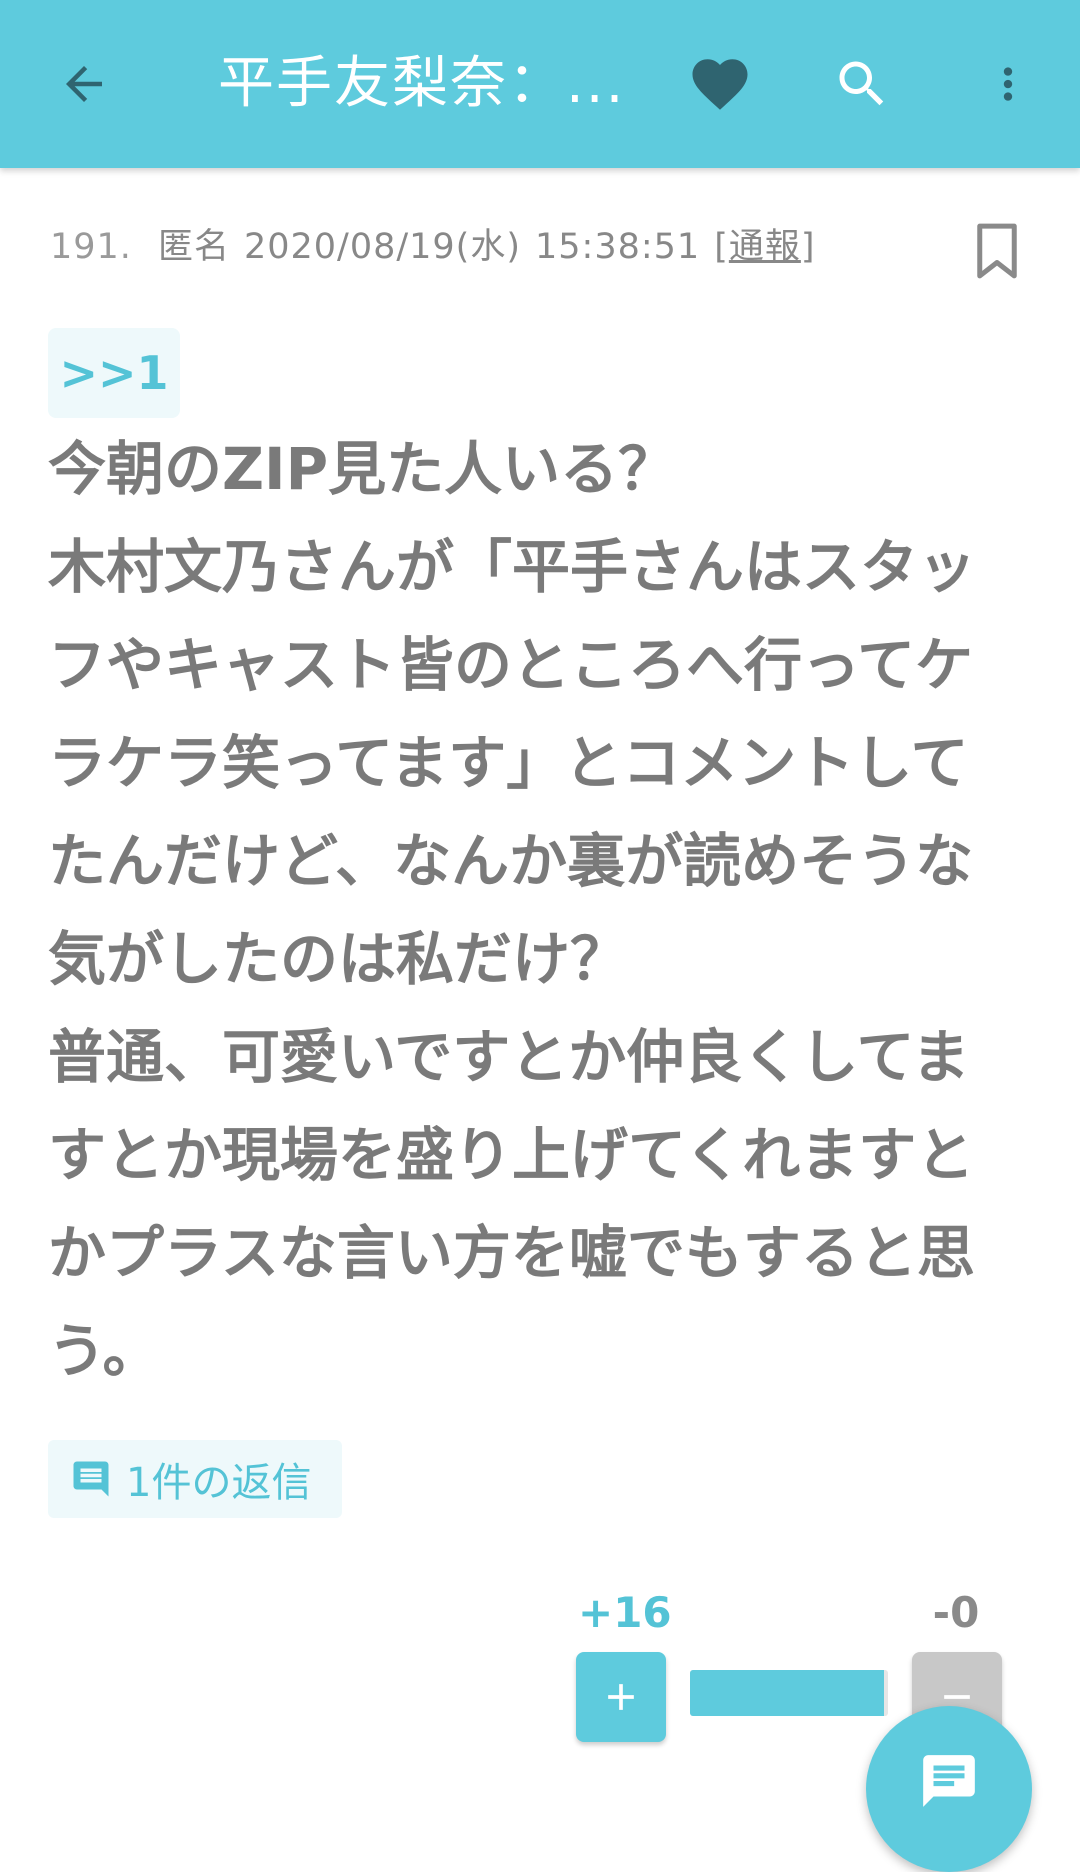 This screenshot has height=1872, width=1080. What do you see at coordinates (114, 373) in the screenshot?
I see `anchor-link: >>1` at bounding box center [114, 373].